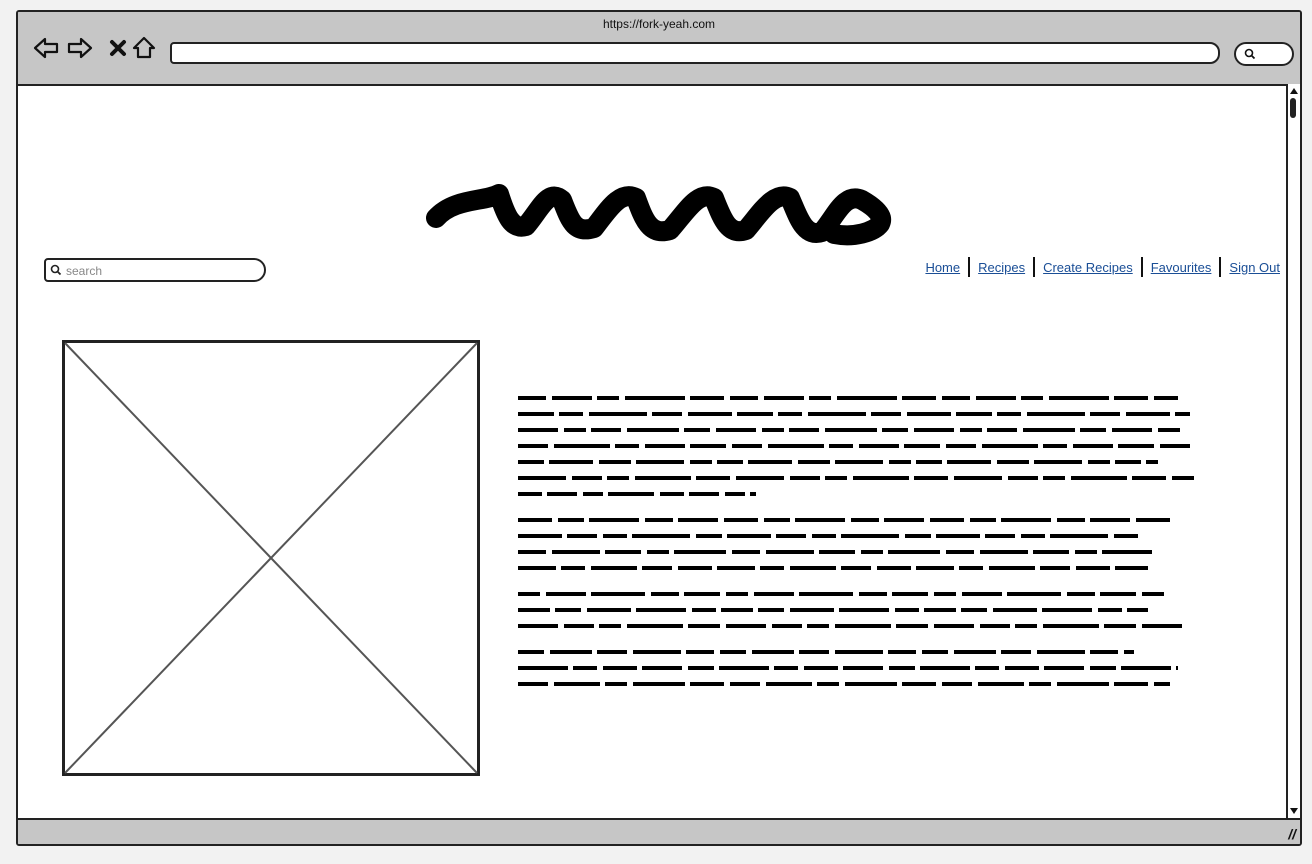  Describe the element at coordinates (118, 48) in the screenshot. I see `stop-icon` at that location.